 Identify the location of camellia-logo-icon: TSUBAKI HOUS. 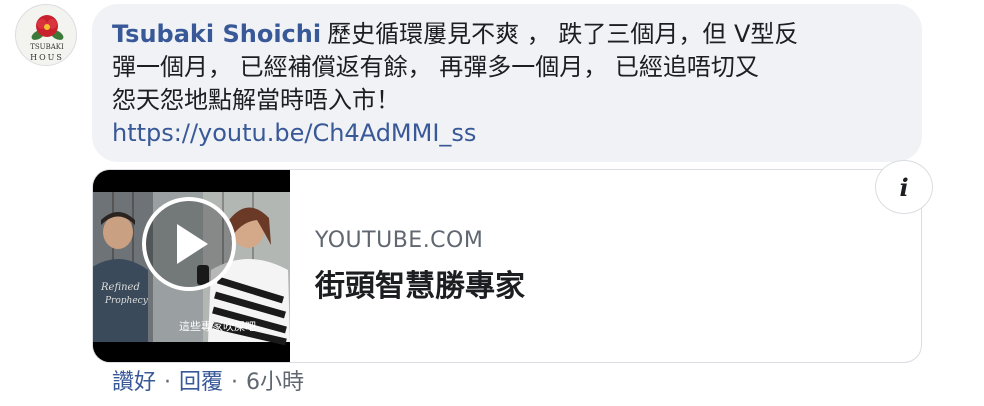
(46, 35).